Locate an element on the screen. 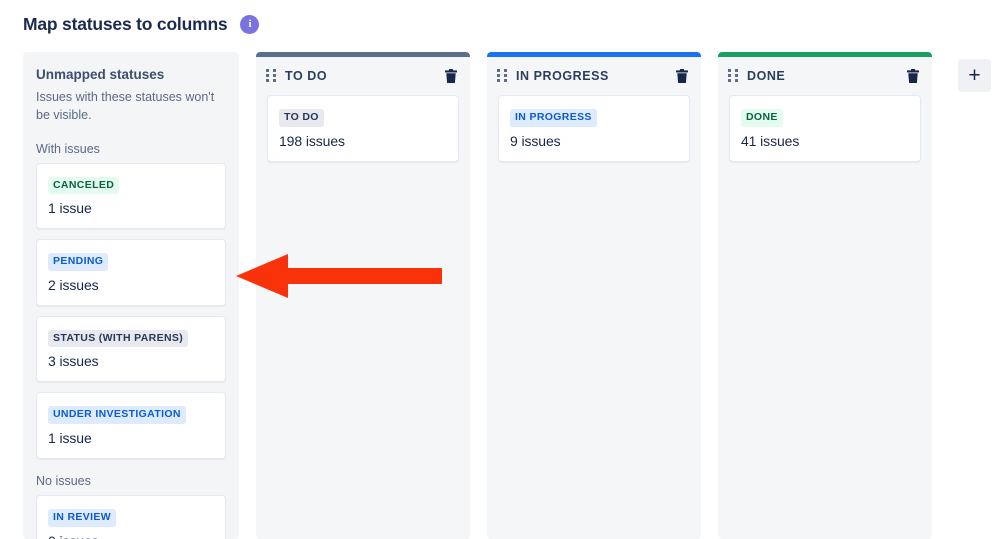 The image size is (999, 539). page-title: Map statuses to columns is located at coordinates (125, 24).